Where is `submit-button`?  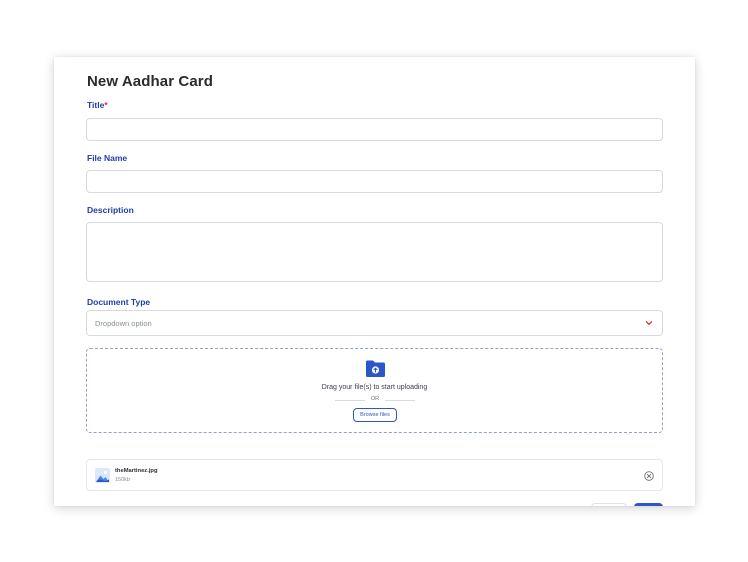
submit-button is located at coordinates (648, 504).